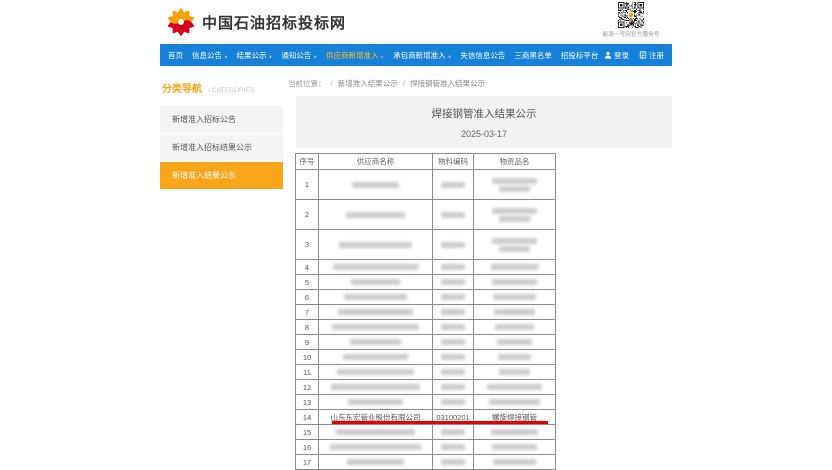 The image size is (832, 470). I want to click on table-row: 4, so click(425, 267).